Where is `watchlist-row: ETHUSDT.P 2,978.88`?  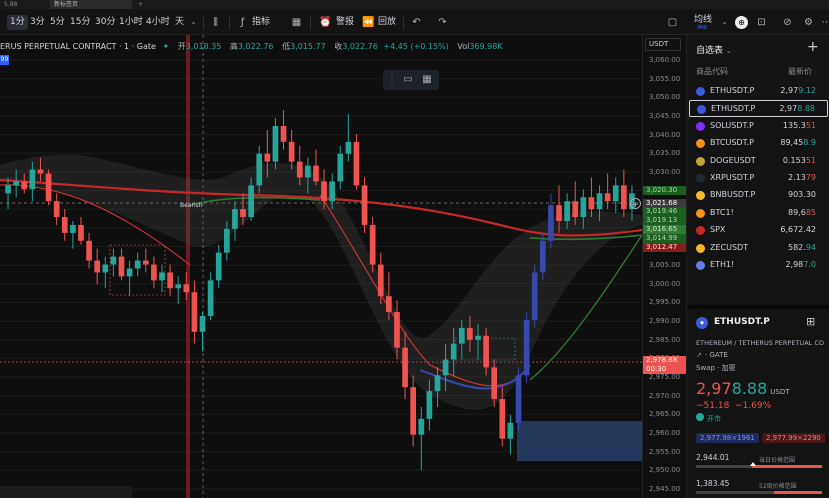
watchlist-row: ETHUSDT.P 2,978.88 is located at coordinates (758, 109).